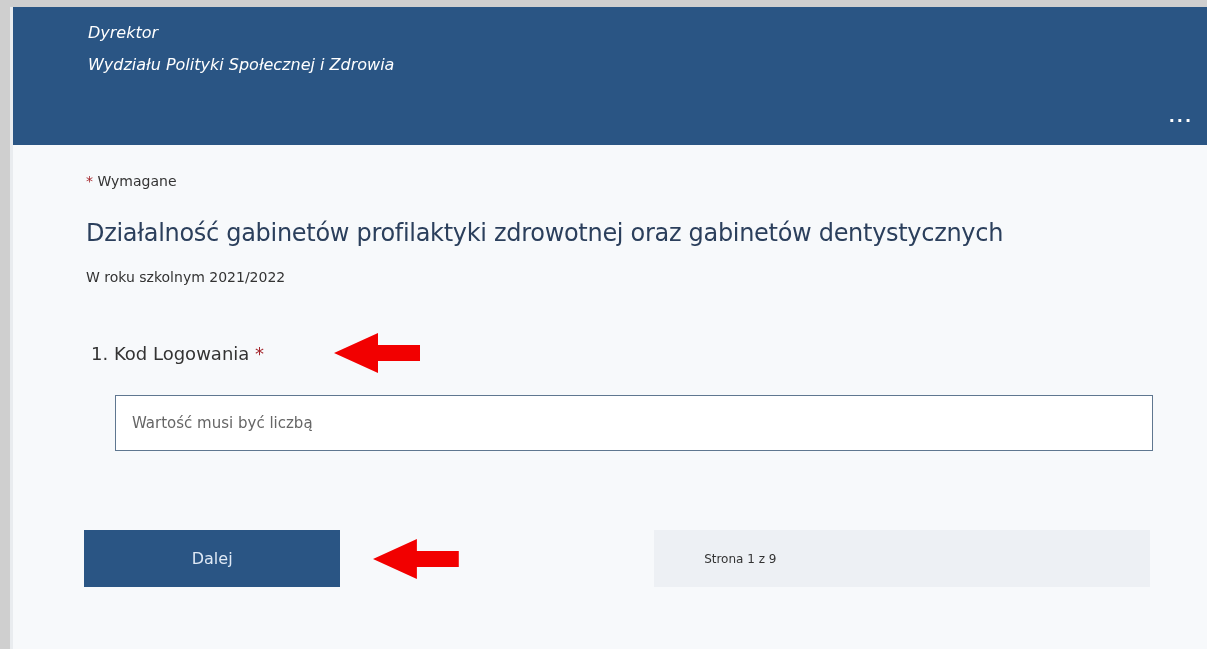  I want to click on question-label: 1. Kod Logowania *, so click(178, 353).